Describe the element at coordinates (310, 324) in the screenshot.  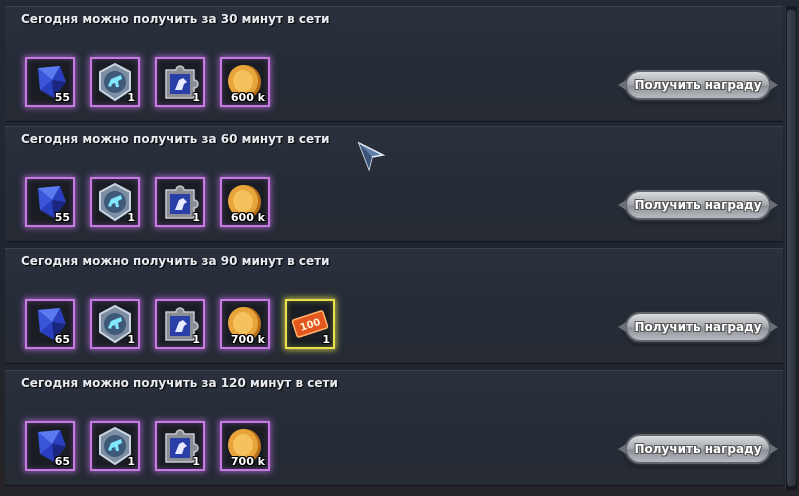
I see `reward-item: 100 1` at that location.